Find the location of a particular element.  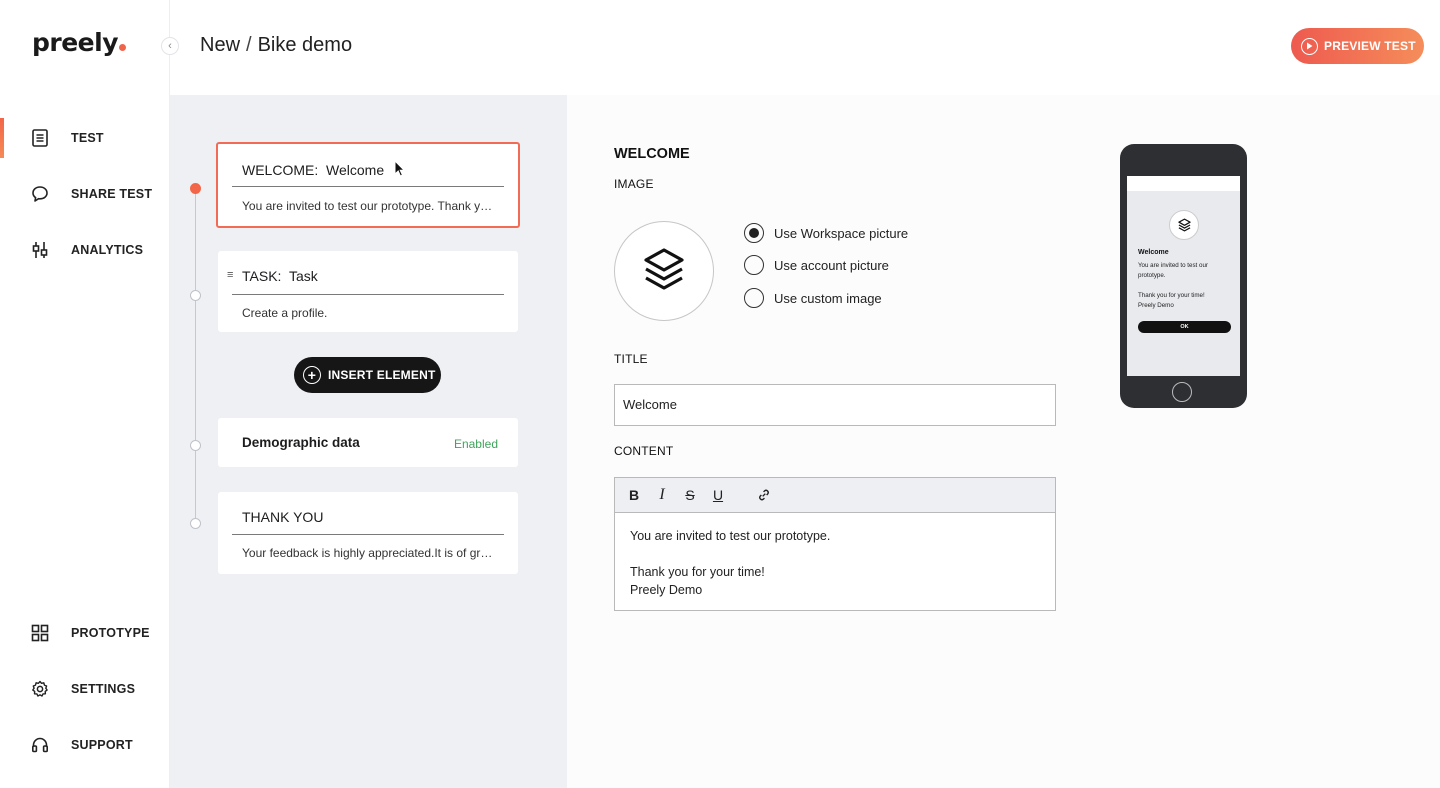

content-line: Thank you for your time! is located at coordinates (697, 572).